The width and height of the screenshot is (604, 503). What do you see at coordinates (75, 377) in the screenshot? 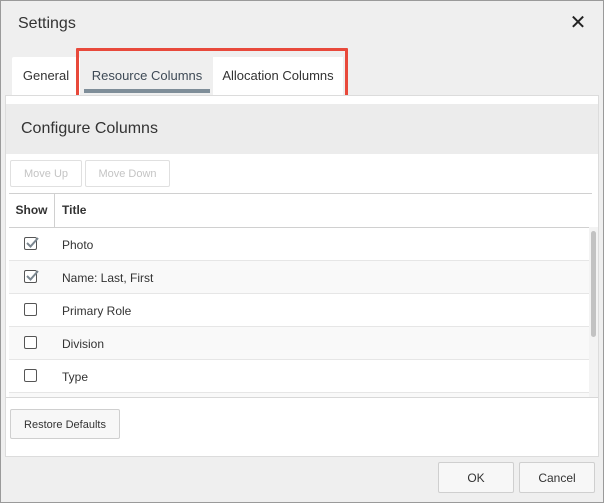
I see `row-title: Type` at bounding box center [75, 377].